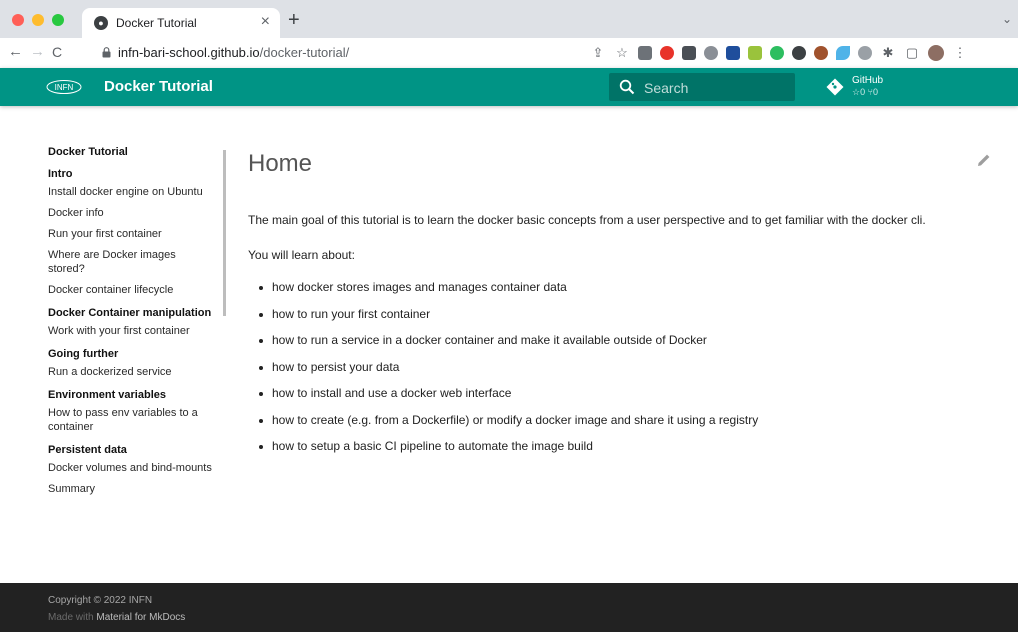 Image resolution: width=1018 pixels, height=632 pixels. Describe the element at coordinates (130, 489) in the screenshot. I see `sidebar-item-summary: Summary` at that location.